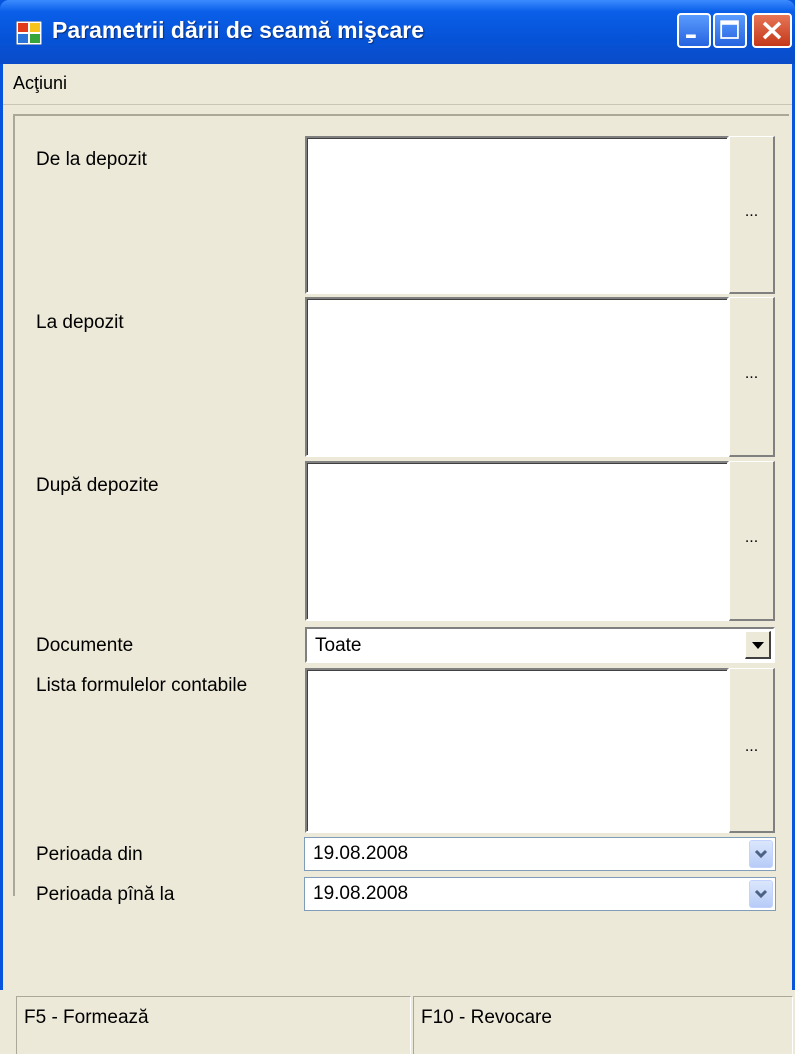  Describe the element at coordinates (142, 685) in the screenshot. I see `formulas-label: Lista formulelor contabile` at that location.